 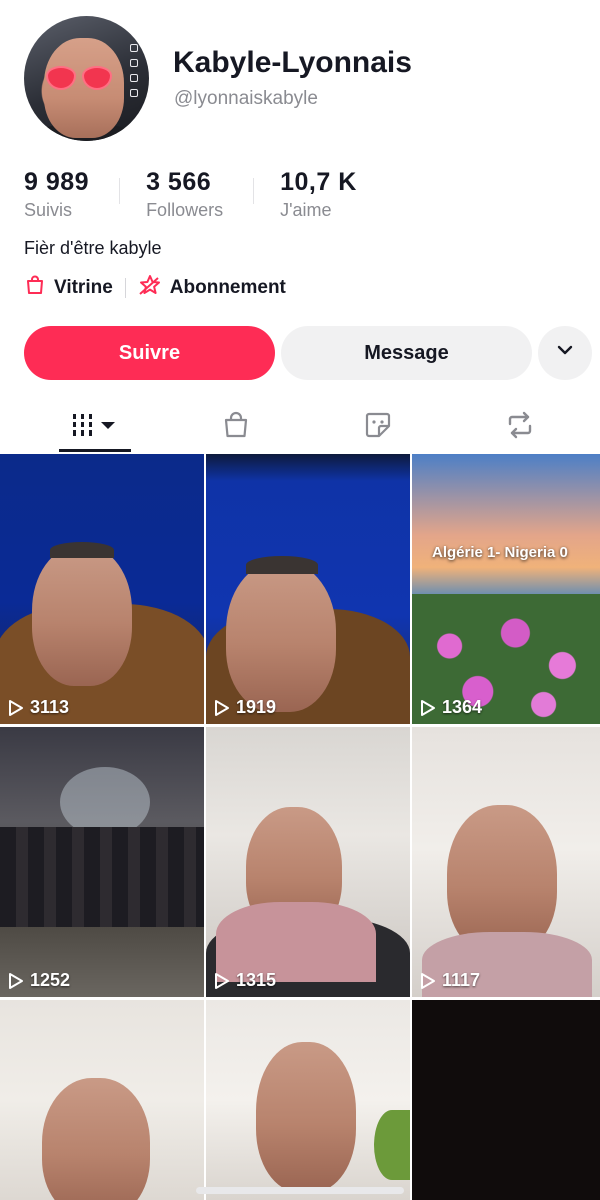 I want to click on repost-icon, so click(x=520, y=427).